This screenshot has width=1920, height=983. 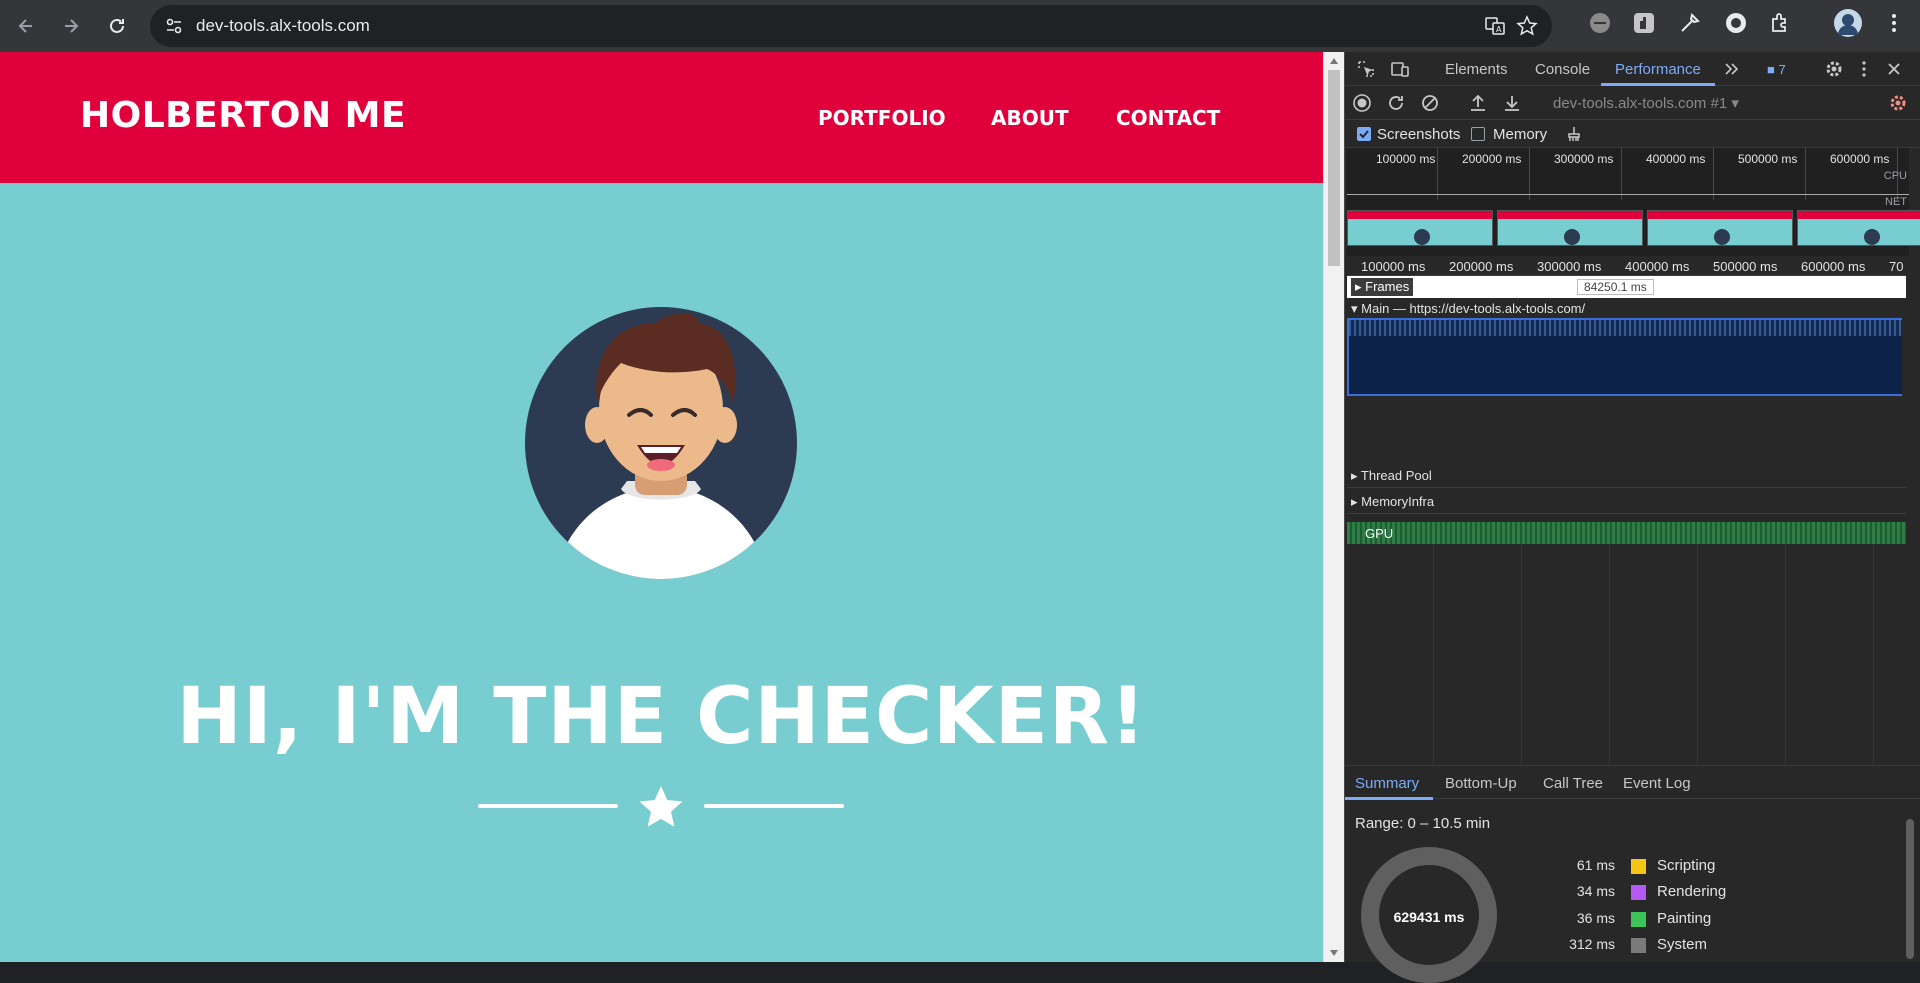 I want to click on record-icon, so click(x=1362, y=103).